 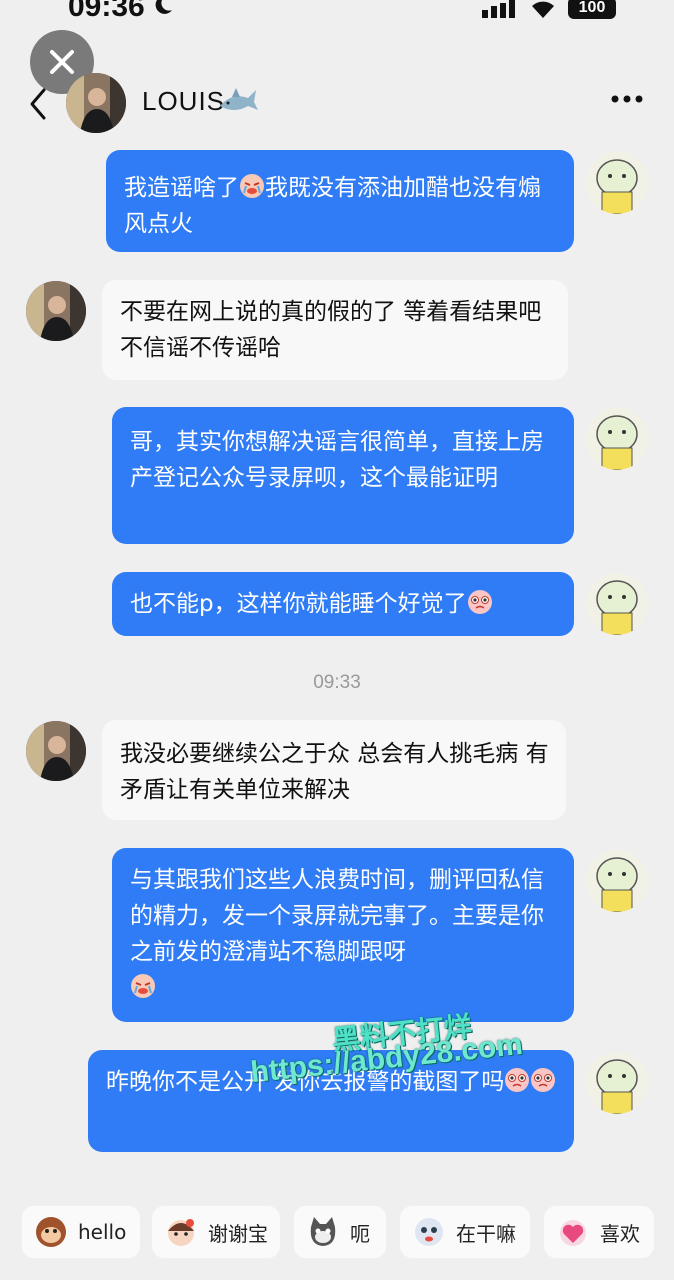 I want to click on message-text: 哥，其实你想解决谣言很简单，直接上房产登记公众号录屏呗，这个最能证明, so click(x=337, y=460).